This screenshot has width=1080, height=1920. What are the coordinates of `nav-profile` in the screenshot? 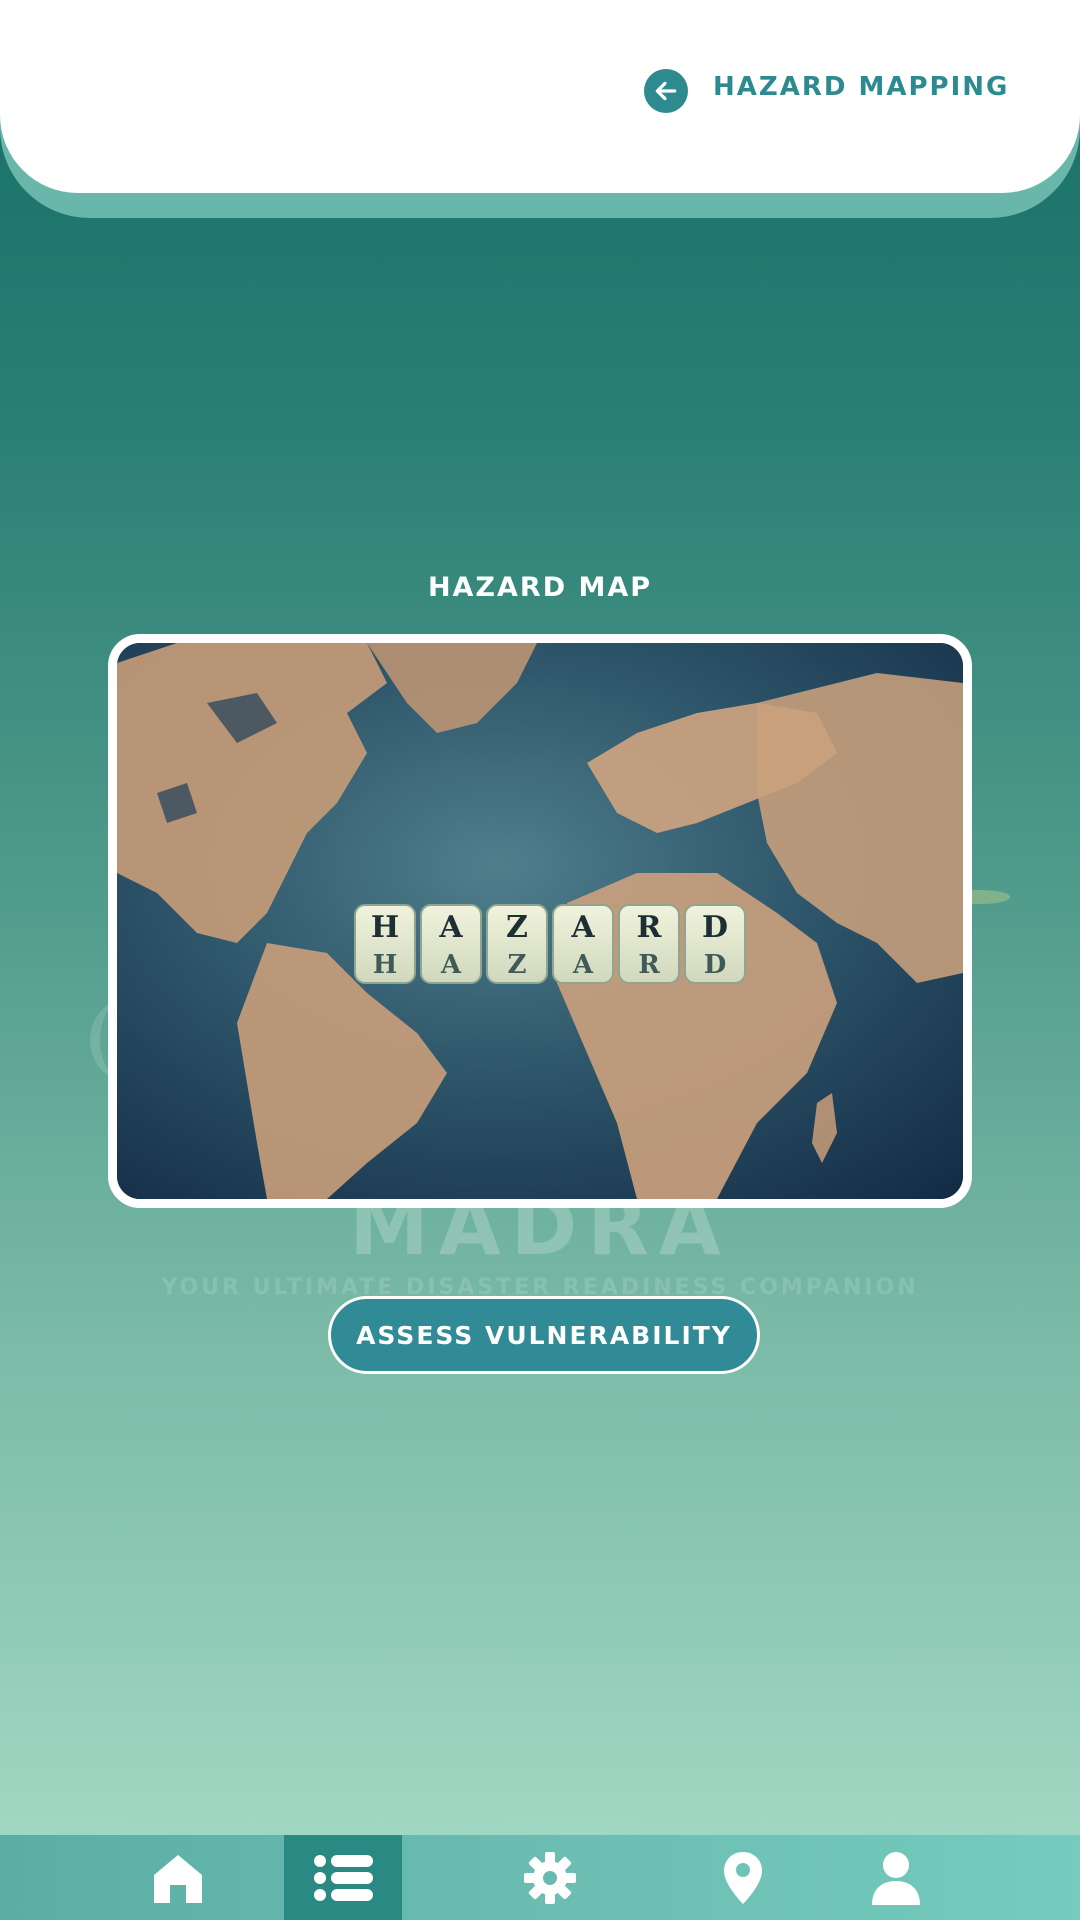 It's located at (896, 1877).